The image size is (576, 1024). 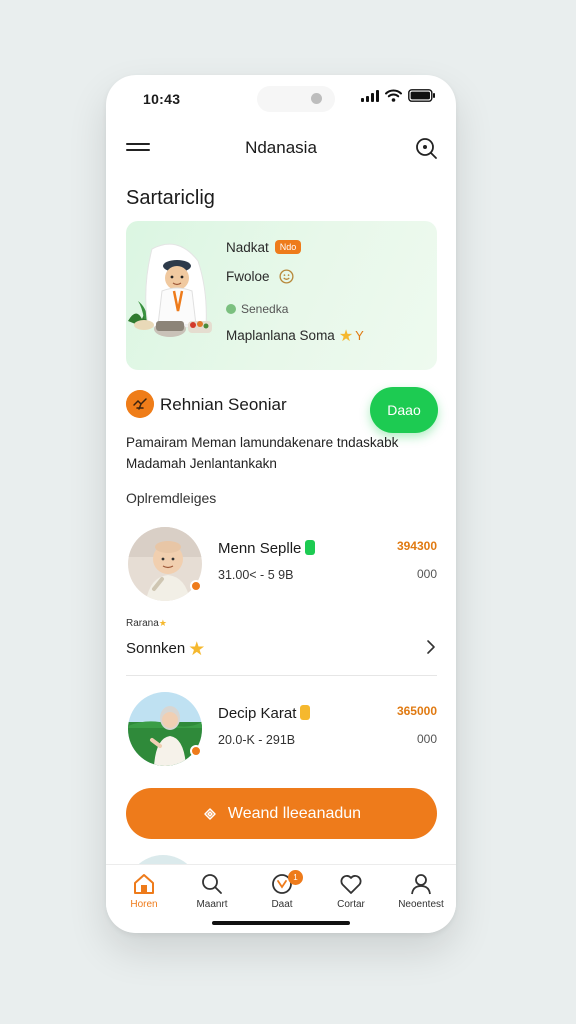 I want to click on hero-line-1-text: Nadkat, so click(x=247, y=247).